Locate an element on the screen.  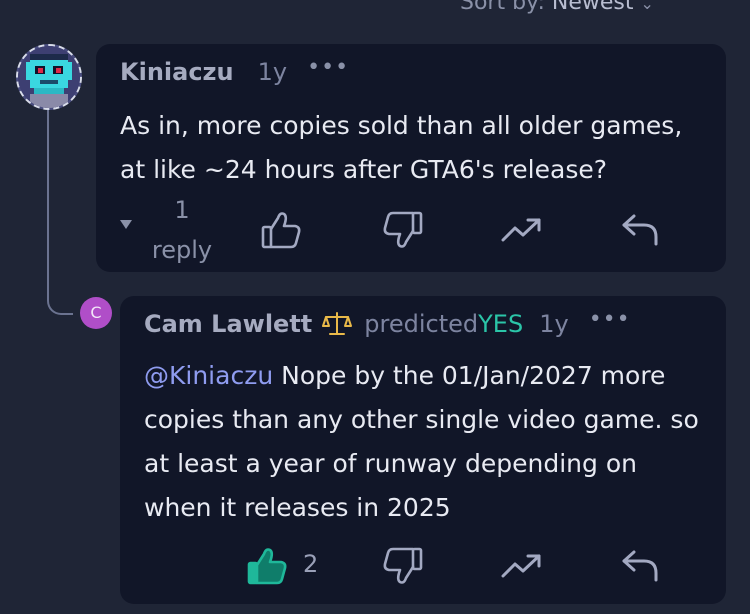
comment-header: Cam Lawlett predictedYES 1y ••• is located at coordinates (387, 323).